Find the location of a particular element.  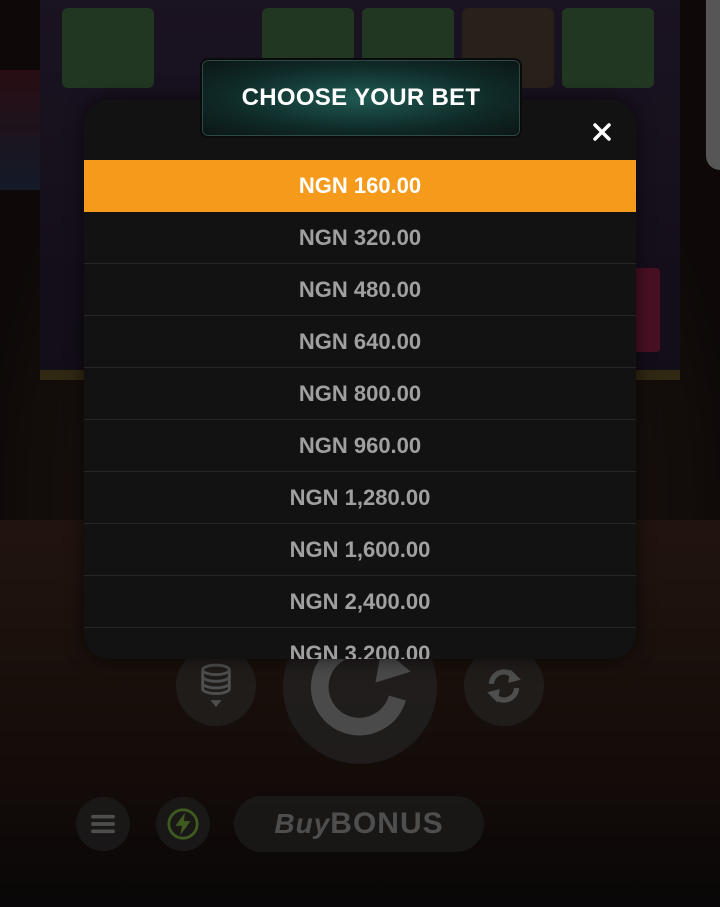

buy-bonus-label-buy: Buy is located at coordinates (302, 823).